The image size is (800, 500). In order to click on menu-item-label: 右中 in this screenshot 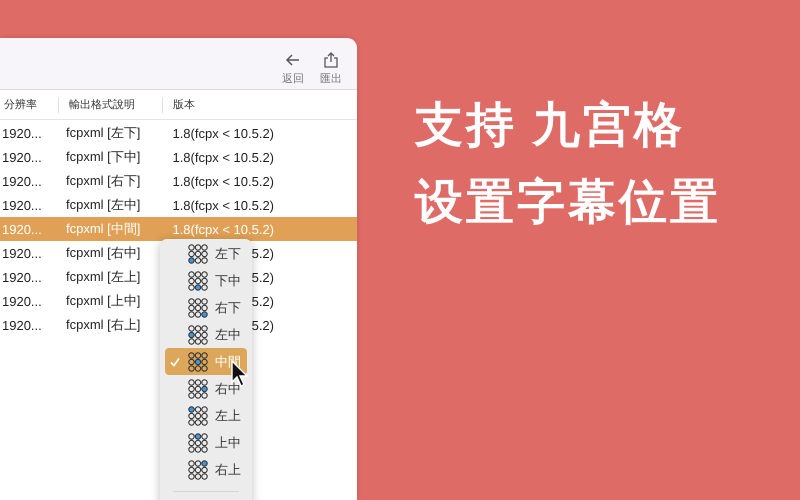, I will do `click(228, 389)`.